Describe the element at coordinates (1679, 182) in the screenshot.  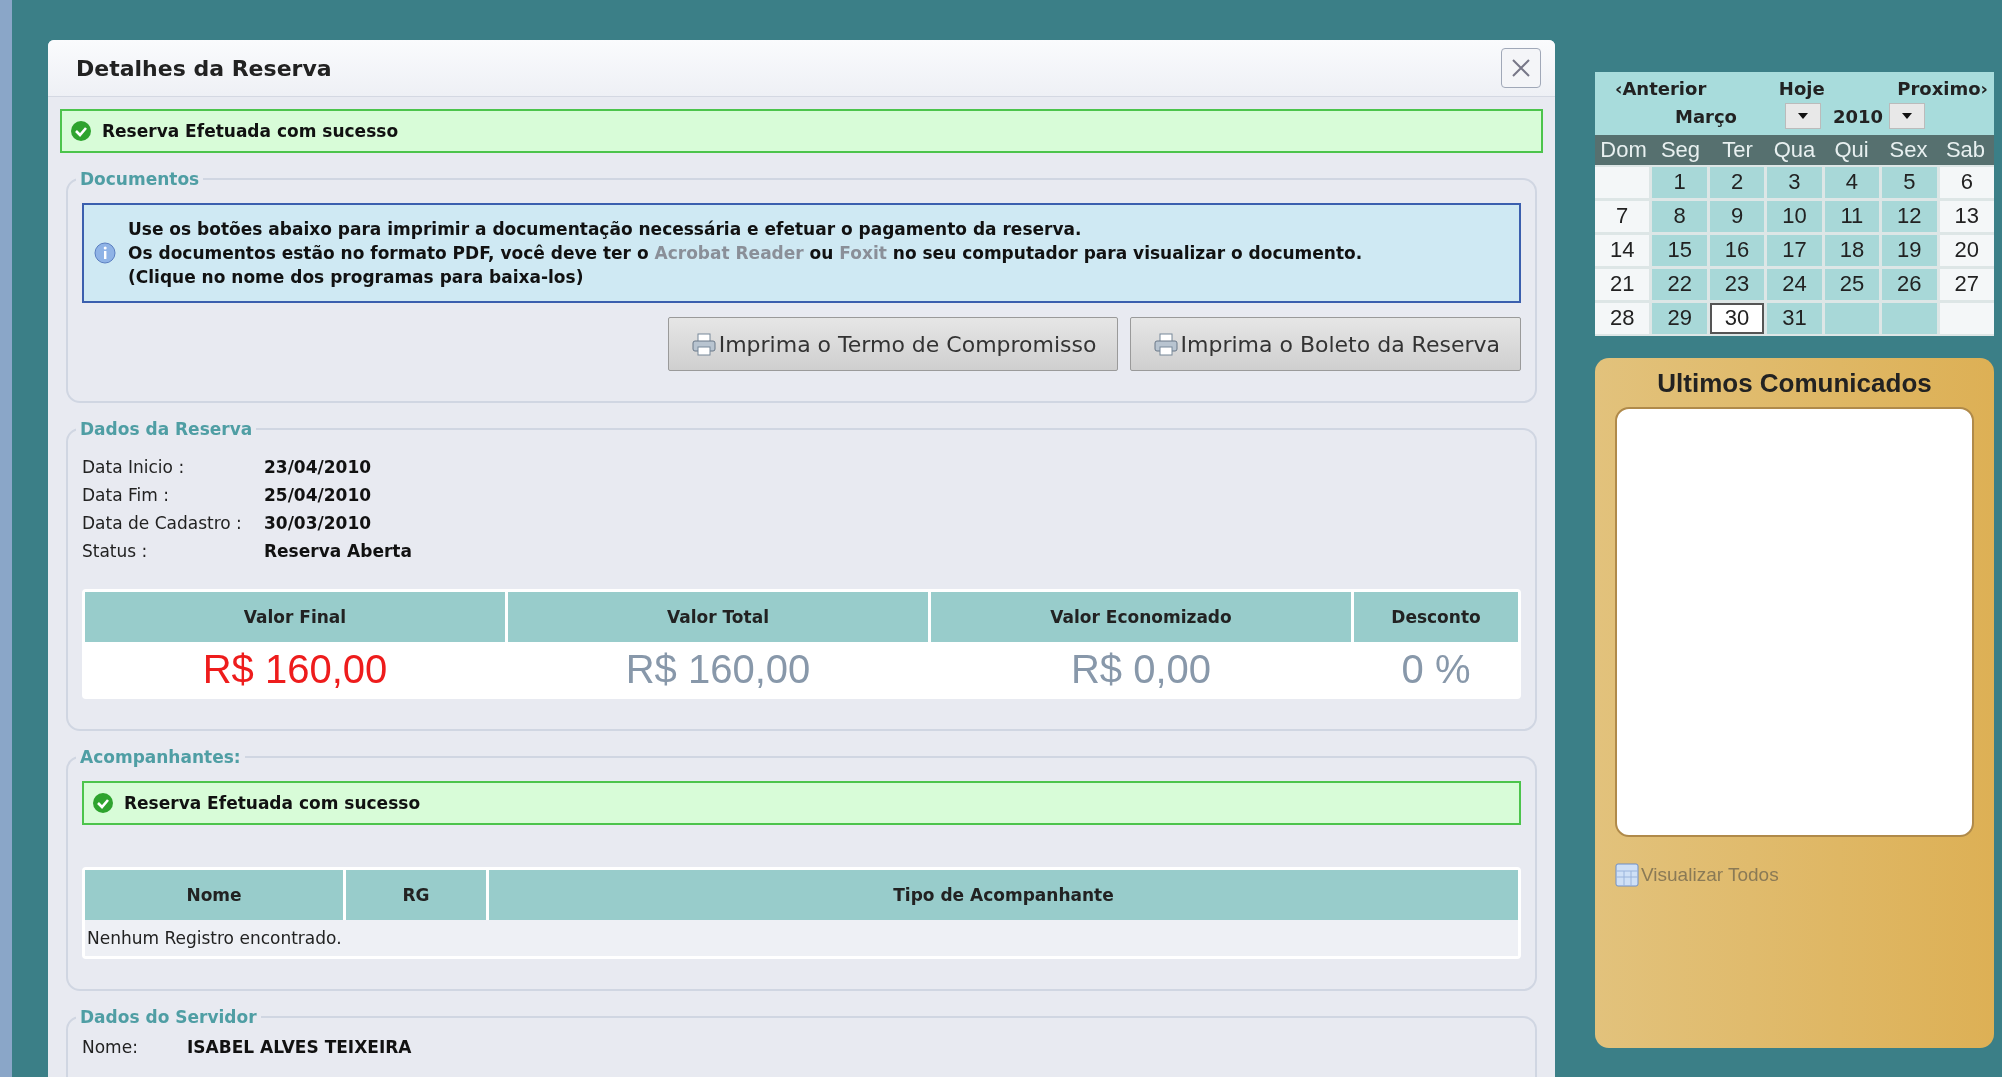
I see `day-cell: 1` at that location.